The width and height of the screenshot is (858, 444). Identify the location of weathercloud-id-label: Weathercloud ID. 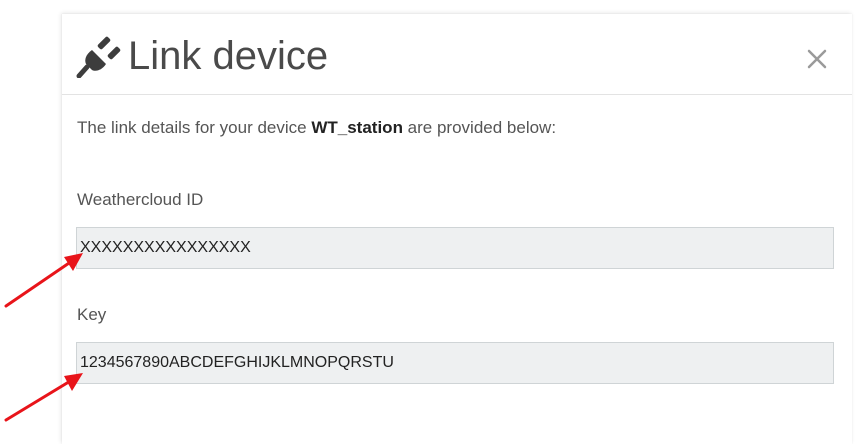
(140, 199).